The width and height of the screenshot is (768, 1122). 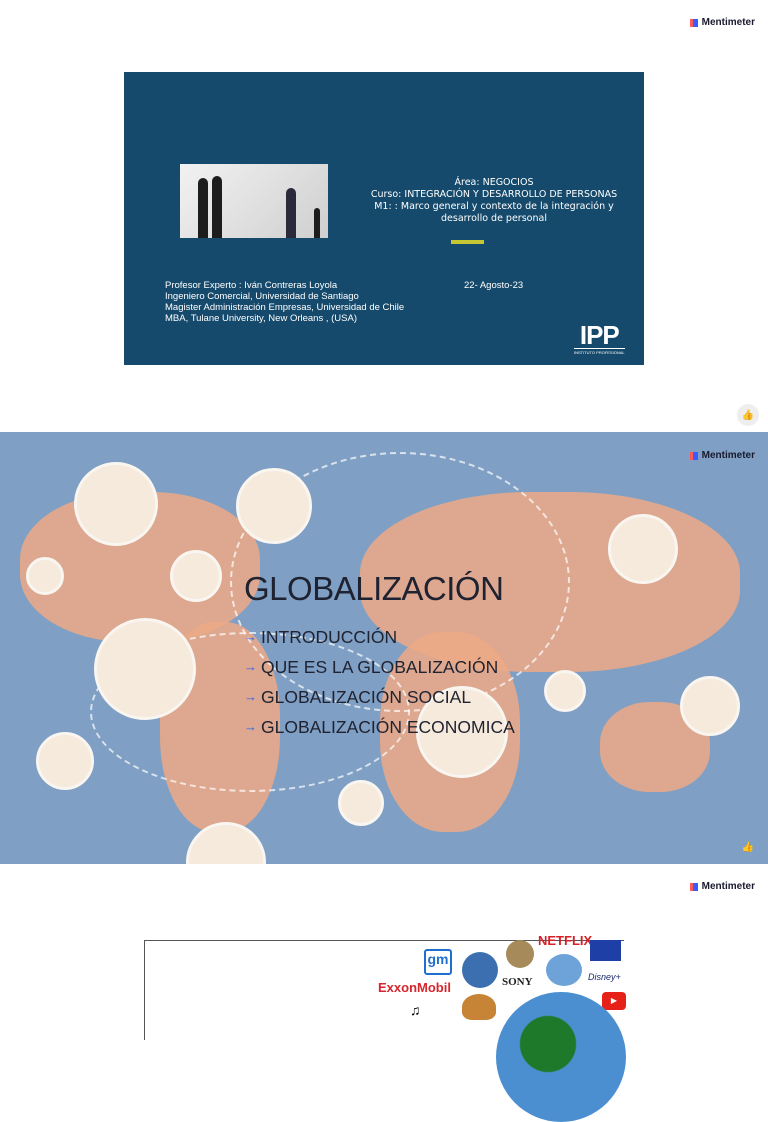 I want to click on imf-logo-icon, so click(x=480, y=970).